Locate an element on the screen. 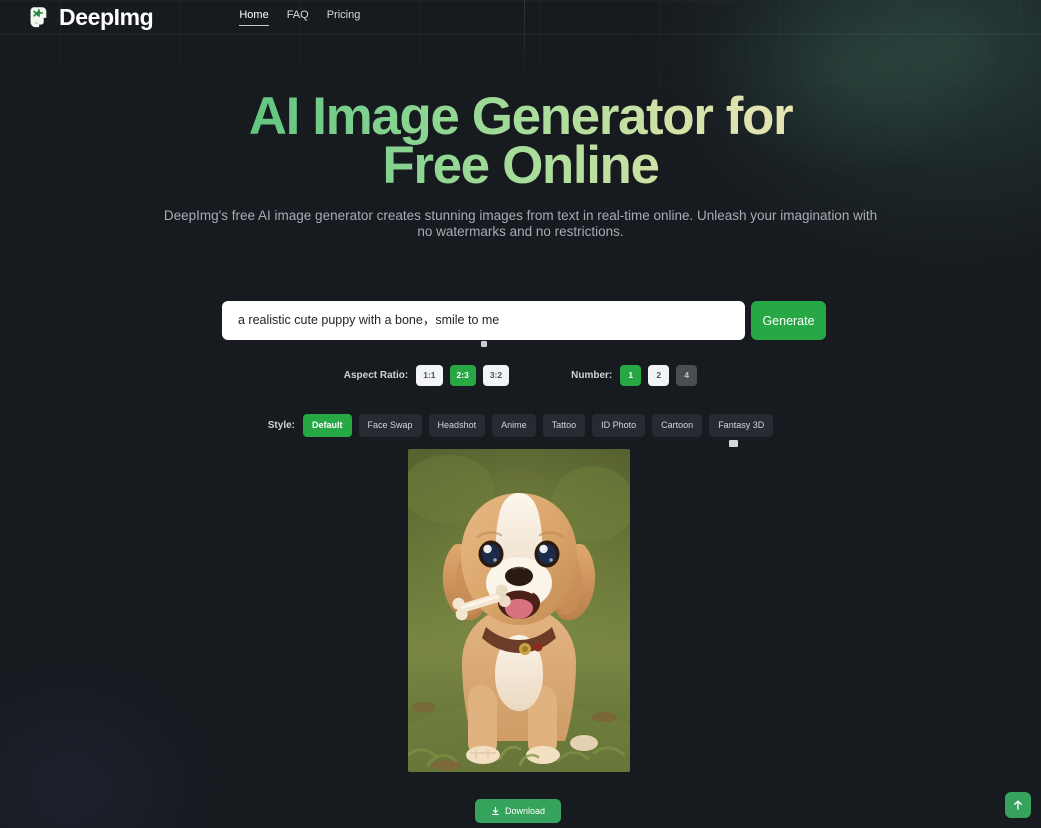 The height and width of the screenshot is (828, 1041). aspect-ratio-3-2: 3:2 is located at coordinates (496, 375).